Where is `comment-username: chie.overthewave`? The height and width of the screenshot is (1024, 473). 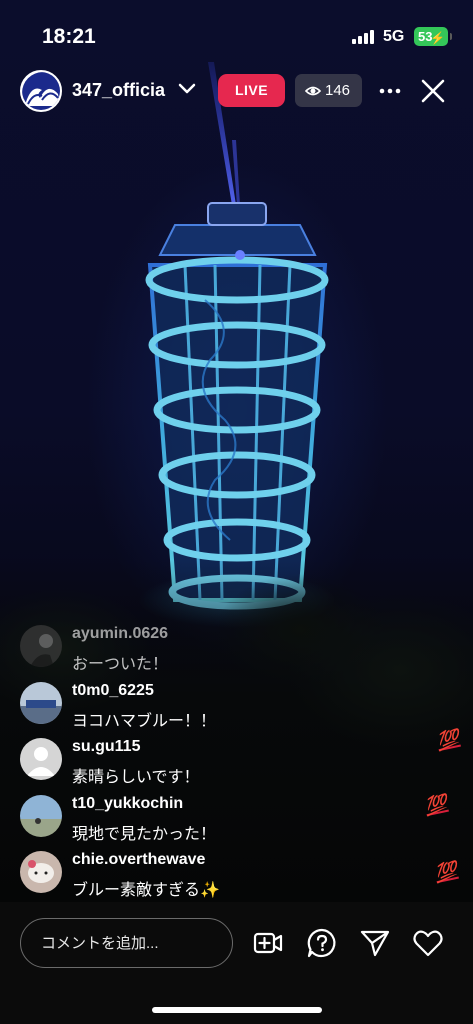
comment-username: chie.overthewave is located at coordinates (138, 860).